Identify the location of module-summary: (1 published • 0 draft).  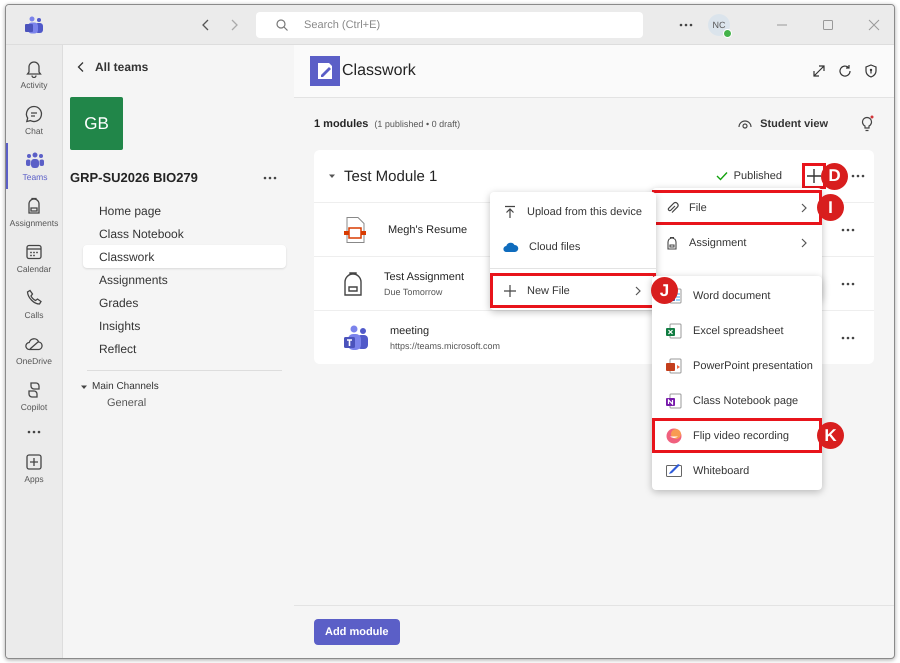
(417, 124).